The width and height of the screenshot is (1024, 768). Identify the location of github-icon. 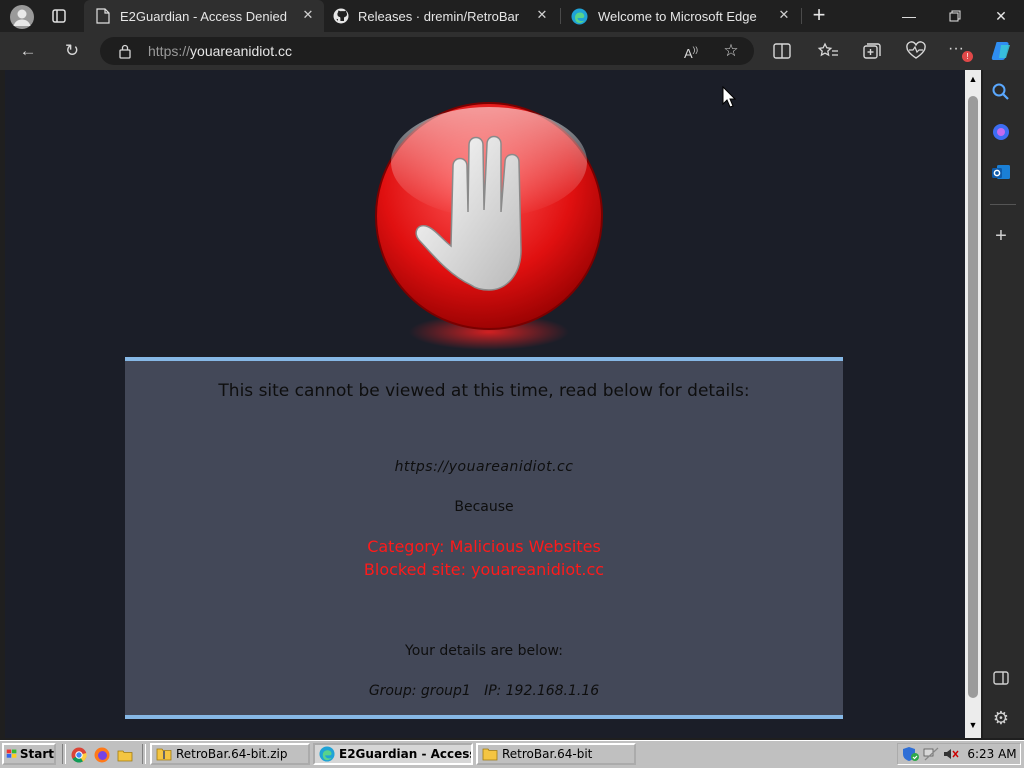
(341, 16).